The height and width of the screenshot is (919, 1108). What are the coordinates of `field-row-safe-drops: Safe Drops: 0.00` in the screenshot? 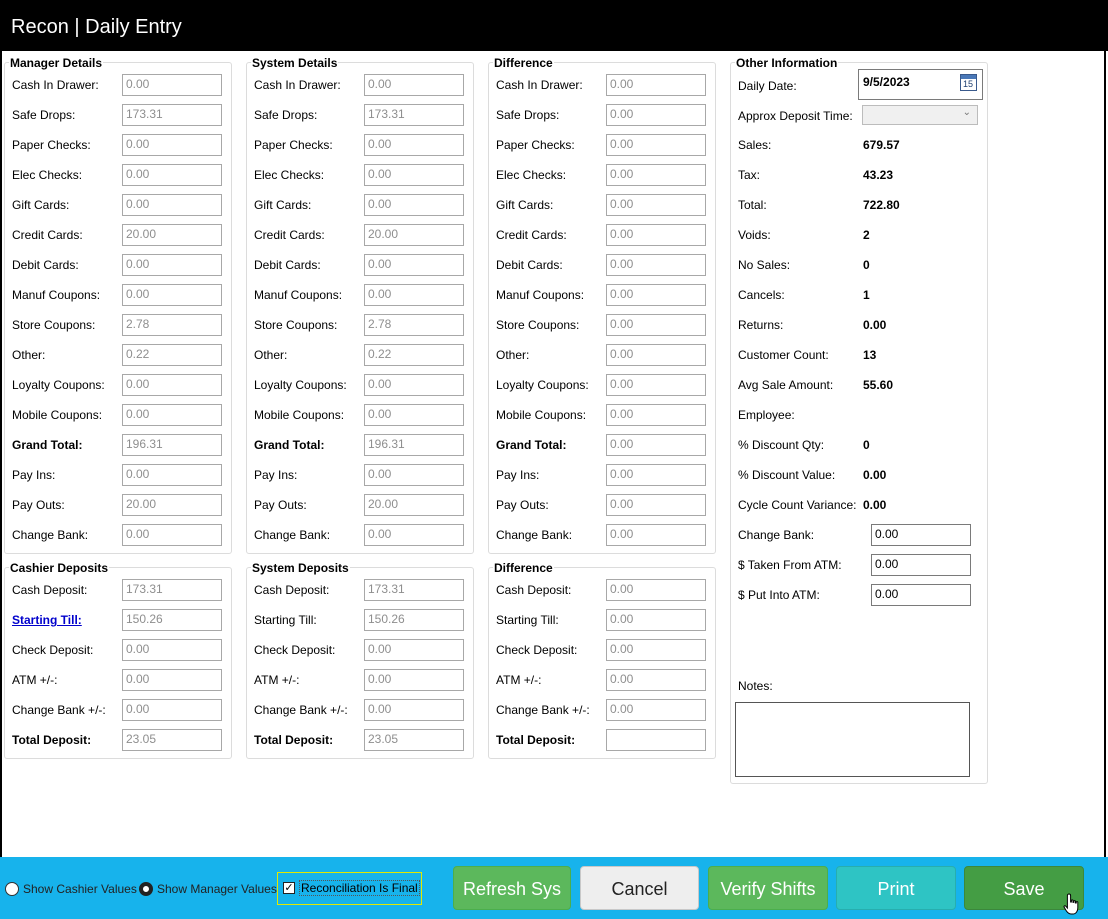 It's located at (602, 115).